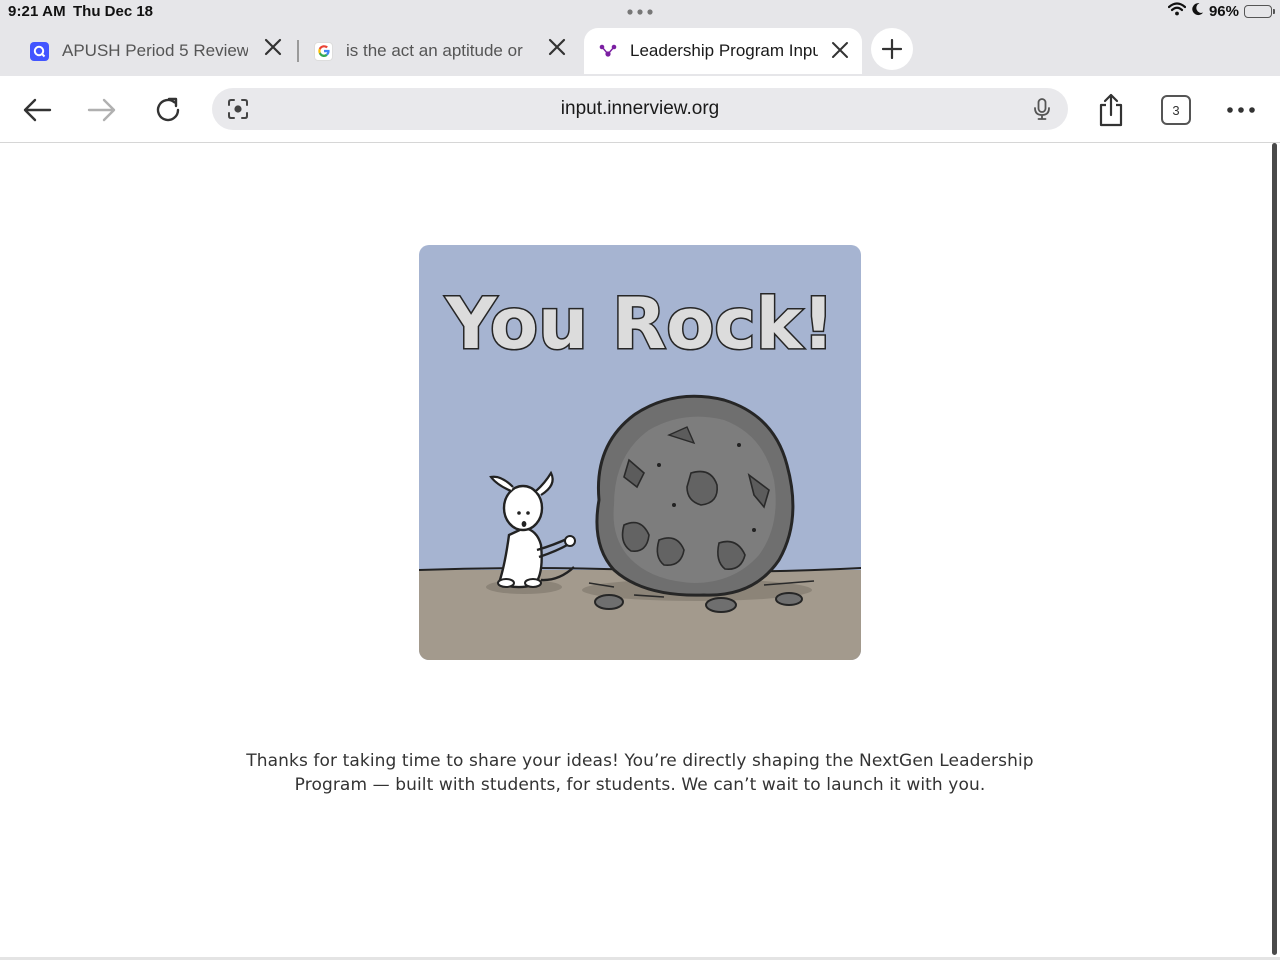 Image resolution: width=1280 pixels, height=960 pixels. Describe the element at coordinates (323, 51) in the screenshot. I see `google-icon` at that location.